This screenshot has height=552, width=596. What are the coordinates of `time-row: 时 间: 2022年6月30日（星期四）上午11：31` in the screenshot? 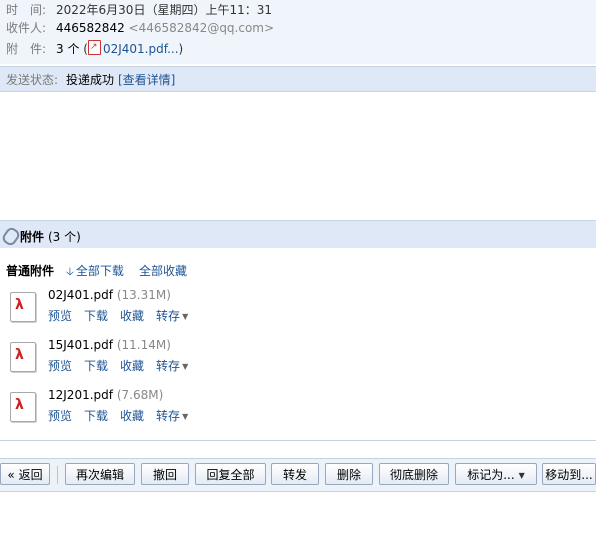 It's located at (139, 10).